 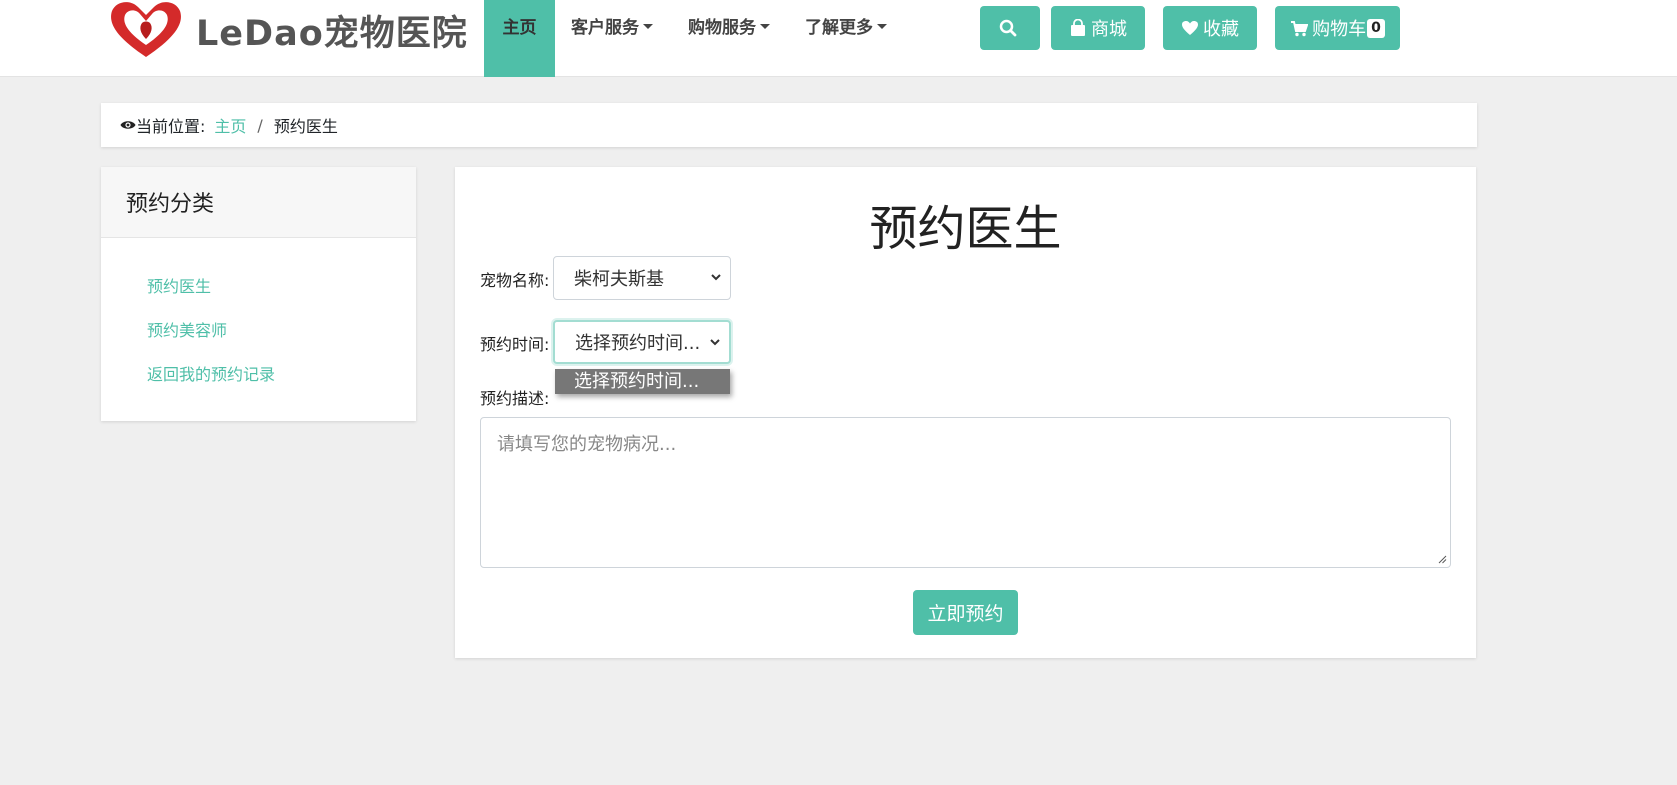 I want to click on shop-label: 商城, so click(x=1109, y=29).